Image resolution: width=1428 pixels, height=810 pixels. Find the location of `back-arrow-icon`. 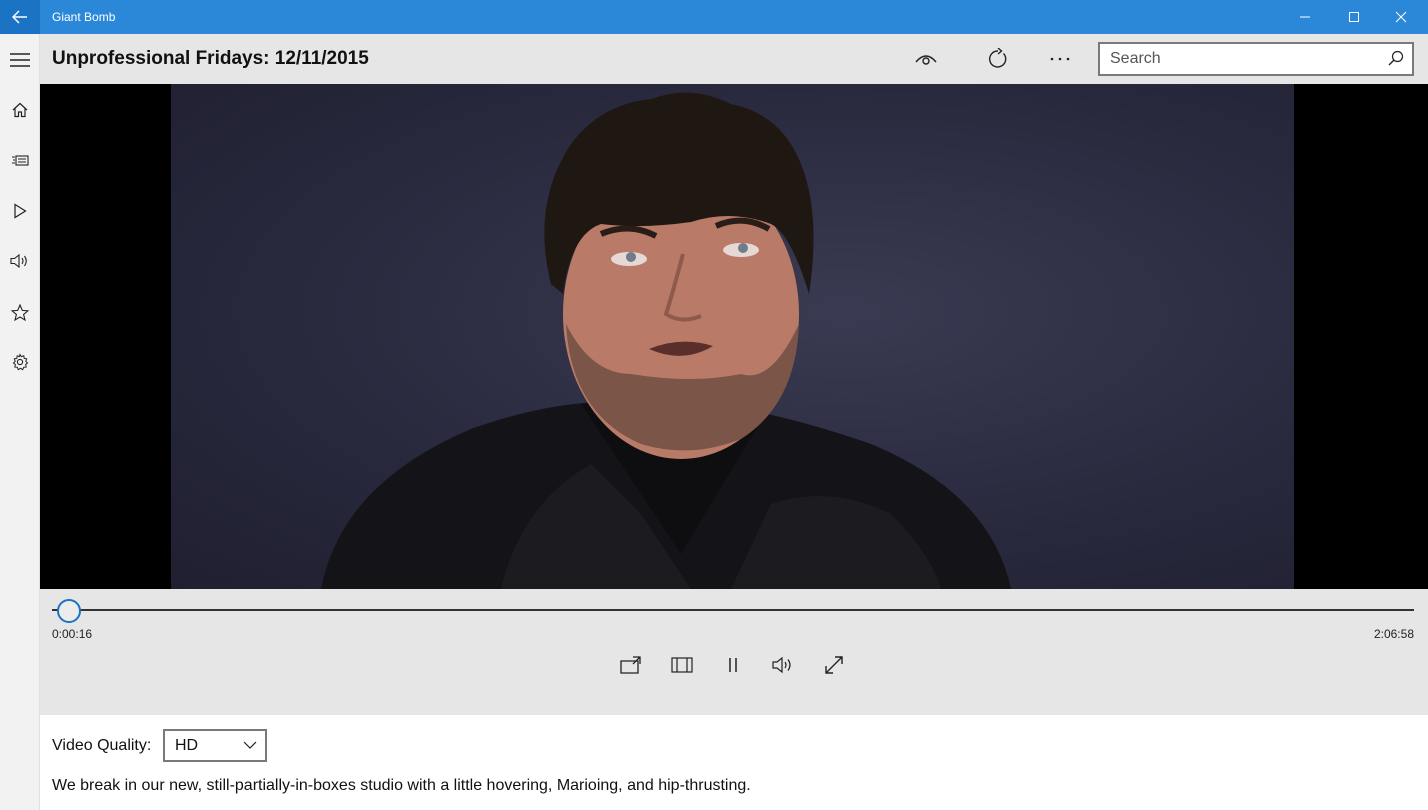

back-arrow-icon is located at coordinates (19, 17).